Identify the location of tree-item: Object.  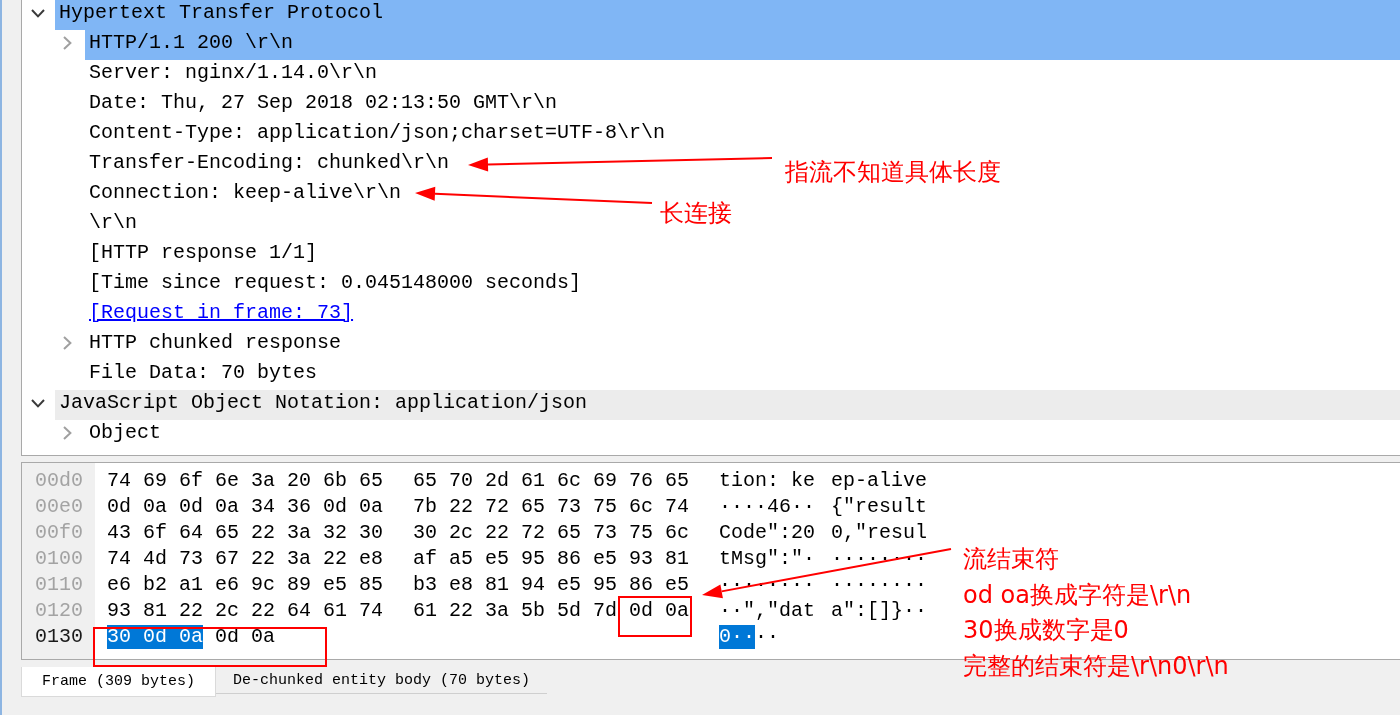
(125, 435).